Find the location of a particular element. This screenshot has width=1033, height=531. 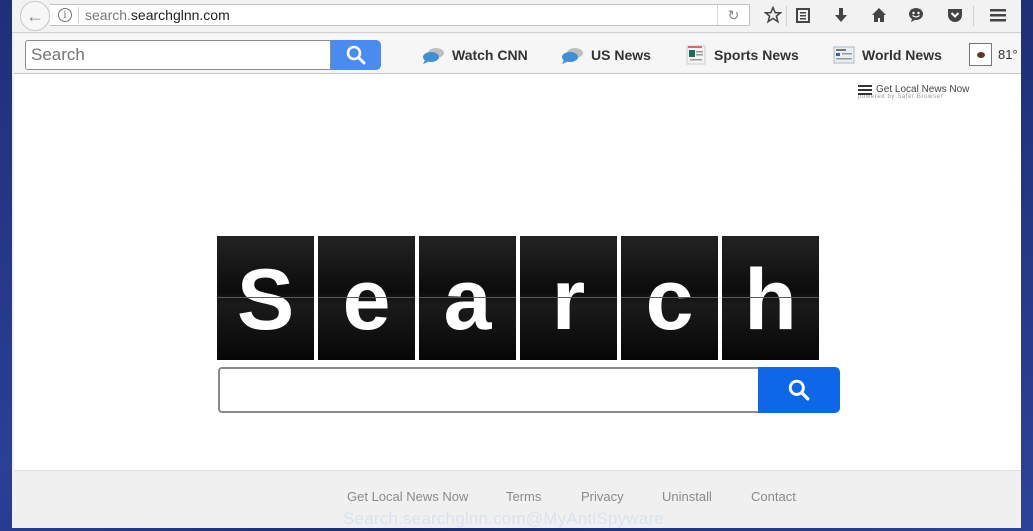

url-bar: i search.searchglnn.com ↻ is located at coordinates (400, 15).